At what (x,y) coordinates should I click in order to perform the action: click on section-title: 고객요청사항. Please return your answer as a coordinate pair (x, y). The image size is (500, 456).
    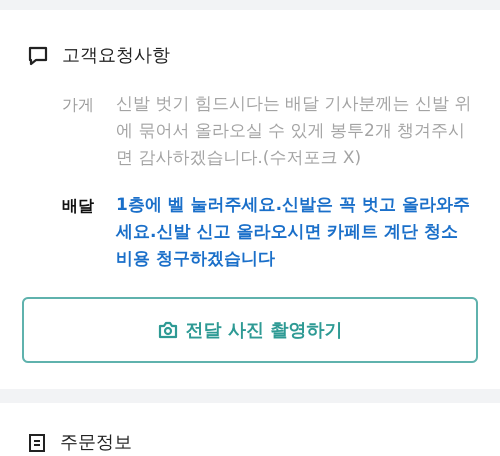
    Looking at the image, I should click on (116, 56).